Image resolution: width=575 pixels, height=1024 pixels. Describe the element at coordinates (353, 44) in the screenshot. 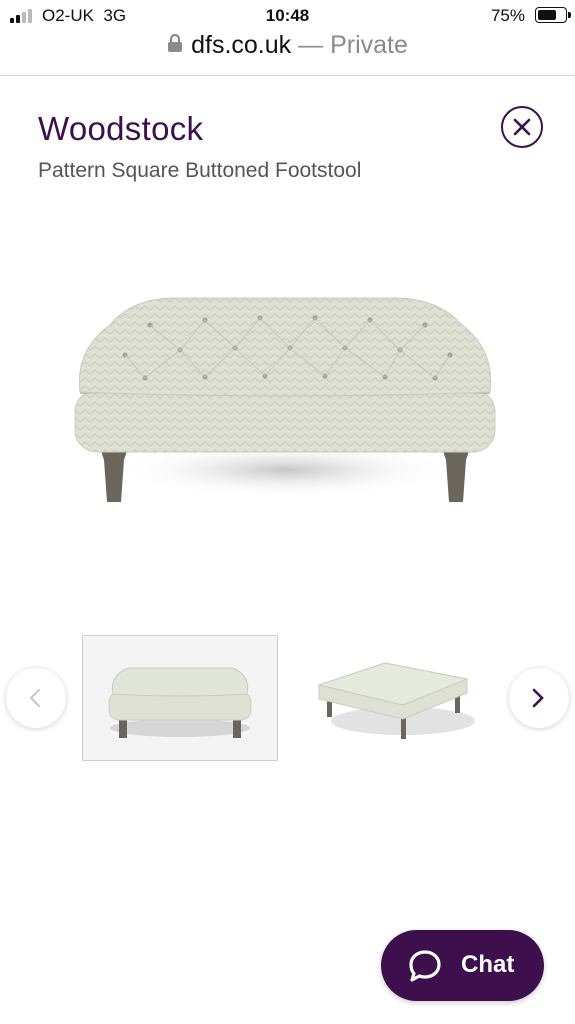

I see `private-mode-label: — Private` at that location.